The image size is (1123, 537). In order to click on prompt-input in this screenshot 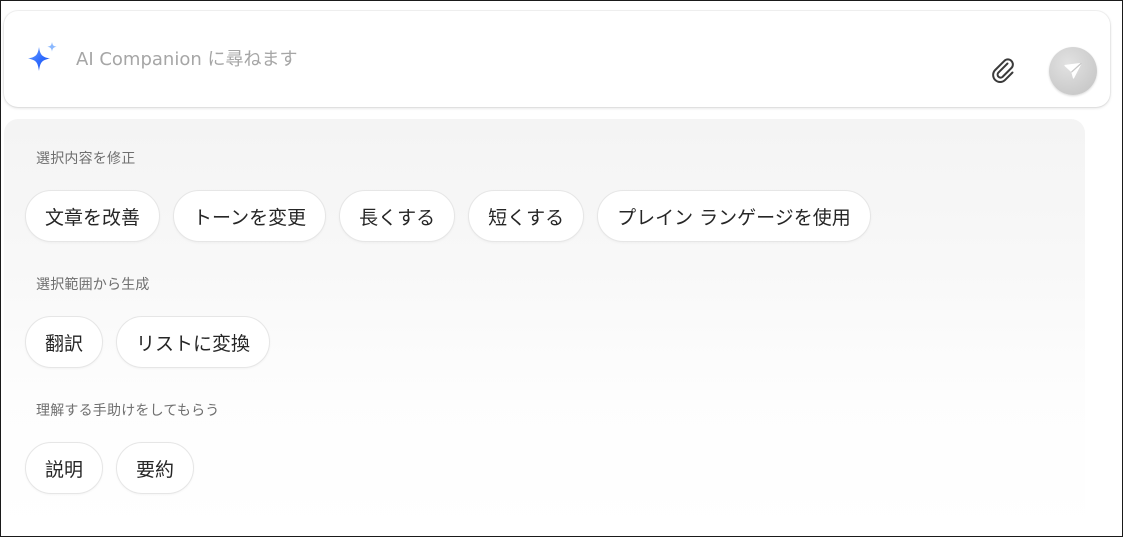, I will do `click(516, 59)`.